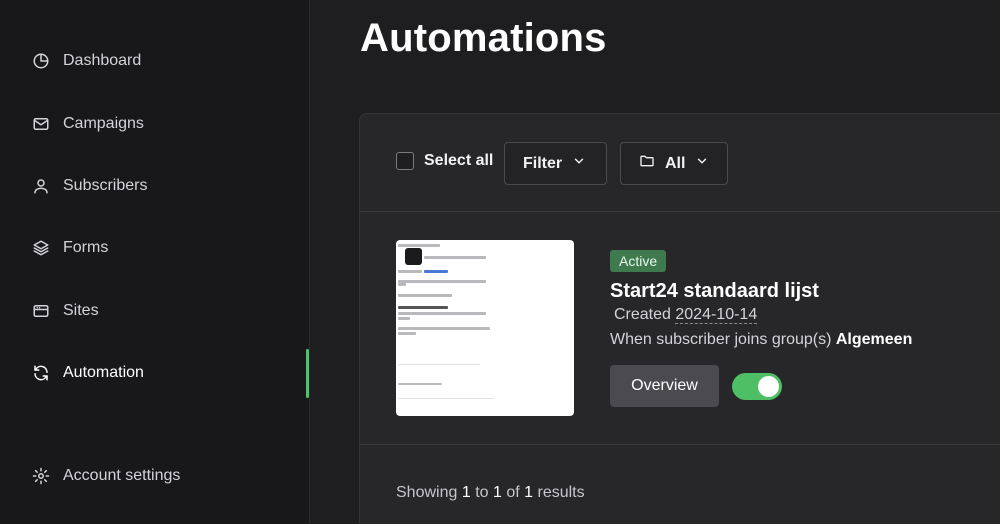 Image resolution: width=1000 pixels, height=524 pixels. Describe the element at coordinates (638, 261) in the screenshot. I see `status-badge: Active` at that location.